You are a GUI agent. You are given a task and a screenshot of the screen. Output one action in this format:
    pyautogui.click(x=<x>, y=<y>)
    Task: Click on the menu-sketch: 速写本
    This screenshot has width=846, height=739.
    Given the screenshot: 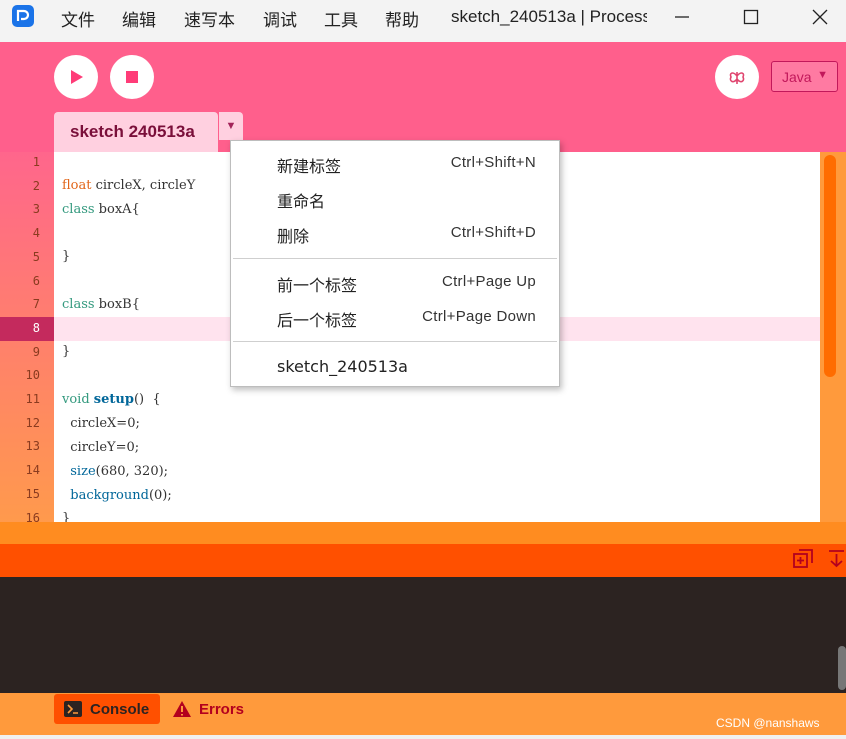 What is the action you would take?
    pyautogui.click(x=209, y=18)
    